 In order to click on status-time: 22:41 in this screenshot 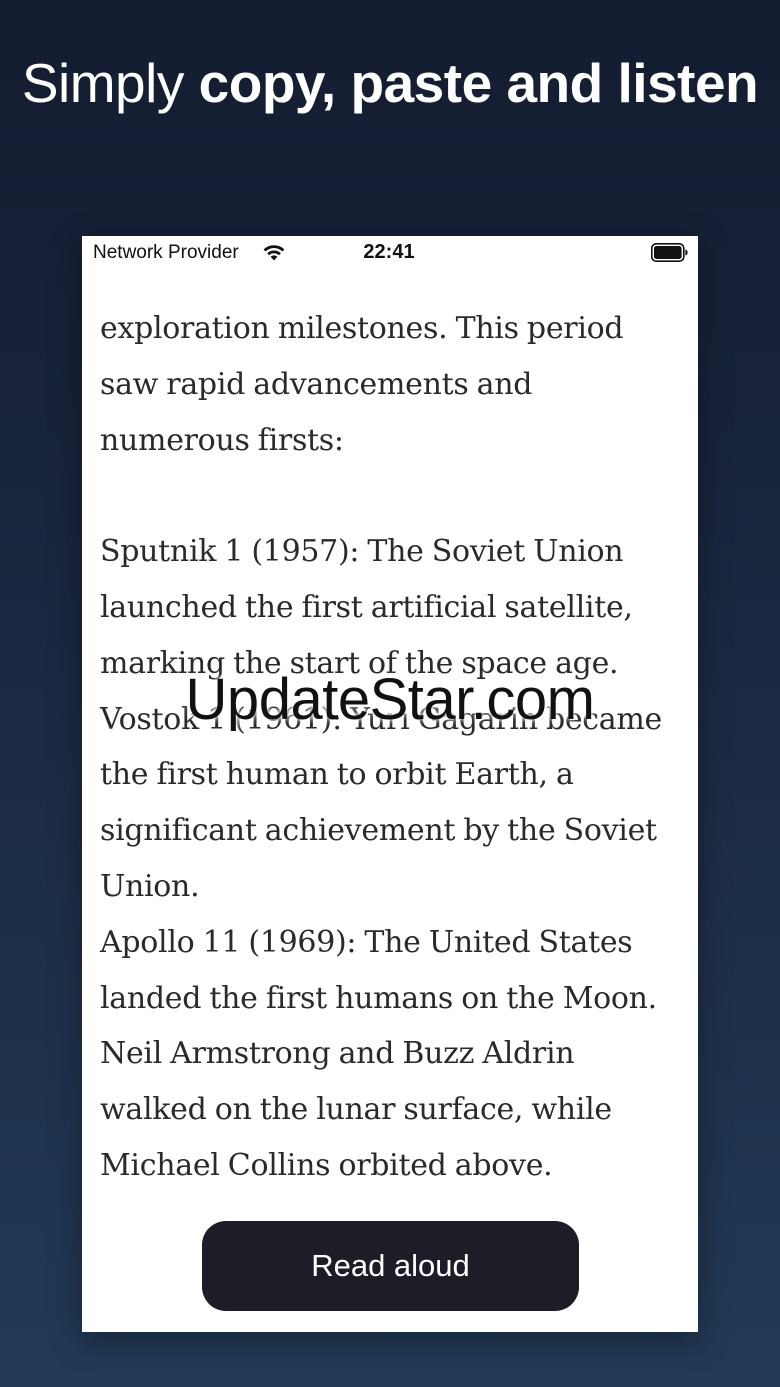, I will do `click(389, 252)`.